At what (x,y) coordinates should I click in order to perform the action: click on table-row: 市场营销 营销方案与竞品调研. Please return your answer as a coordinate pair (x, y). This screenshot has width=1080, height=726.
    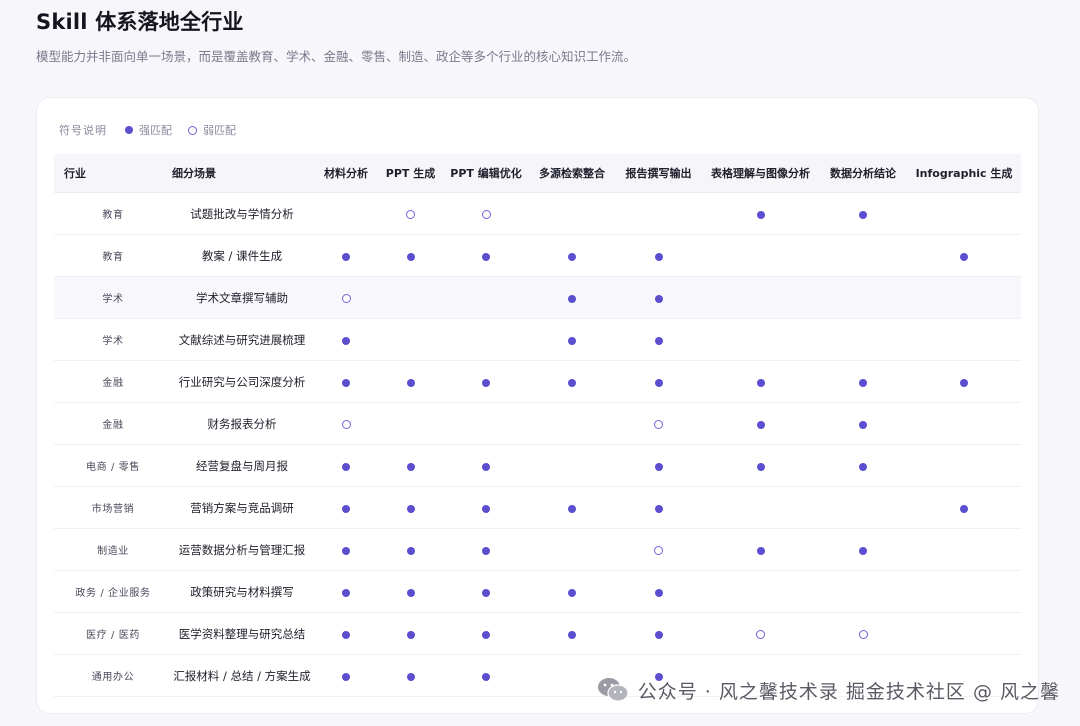
    Looking at the image, I should click on (537, 507).